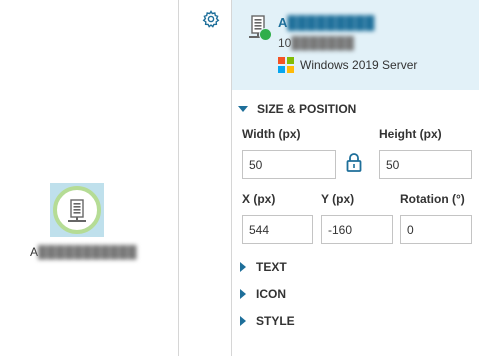 This screenshot has height=356, width=479. I want to click on section-style-toggle: STYLE, so click(266, 321).